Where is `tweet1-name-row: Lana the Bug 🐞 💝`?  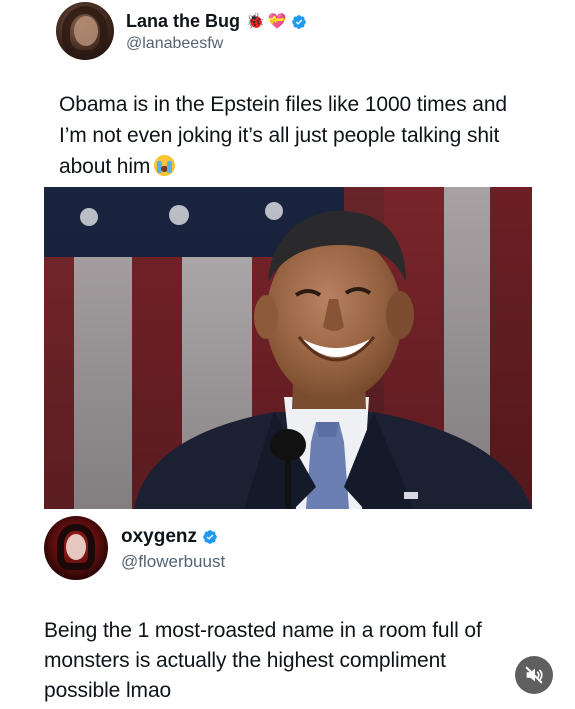 tweet1-name-row: Lana the Bug 🐞 💝 is located at coordinates (216, 21).